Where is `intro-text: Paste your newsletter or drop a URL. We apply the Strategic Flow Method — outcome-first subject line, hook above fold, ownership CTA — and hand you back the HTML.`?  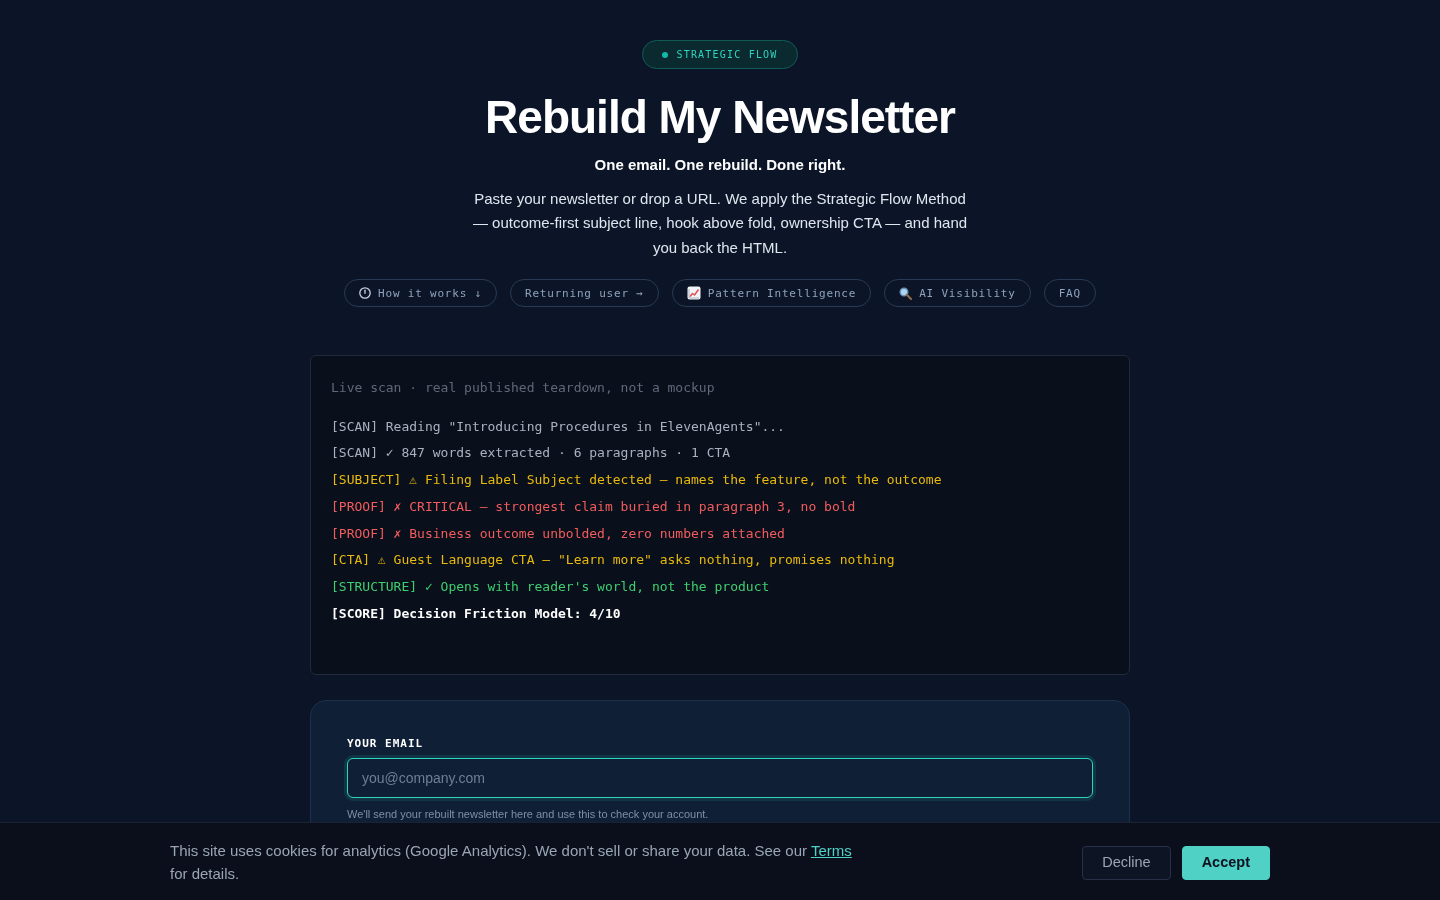 intro-text: Paste your newsletter or drop a URL. We apply the Strategic Flow Method — outcome-first subject line, hook above fold, ownership CTA — and hand you back the HTML. is located at coordinates (720, 223).